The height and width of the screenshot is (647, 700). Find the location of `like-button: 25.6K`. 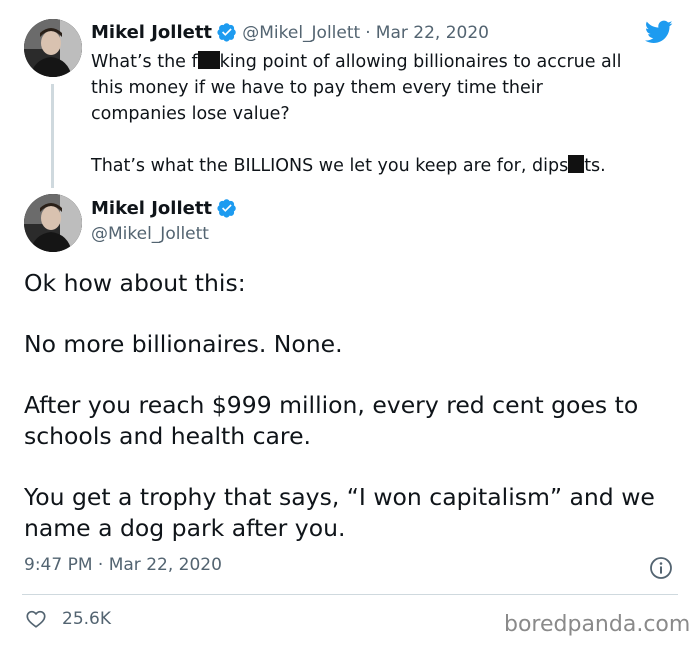

like-button: 25.6K is located at coordinates (67, 619).